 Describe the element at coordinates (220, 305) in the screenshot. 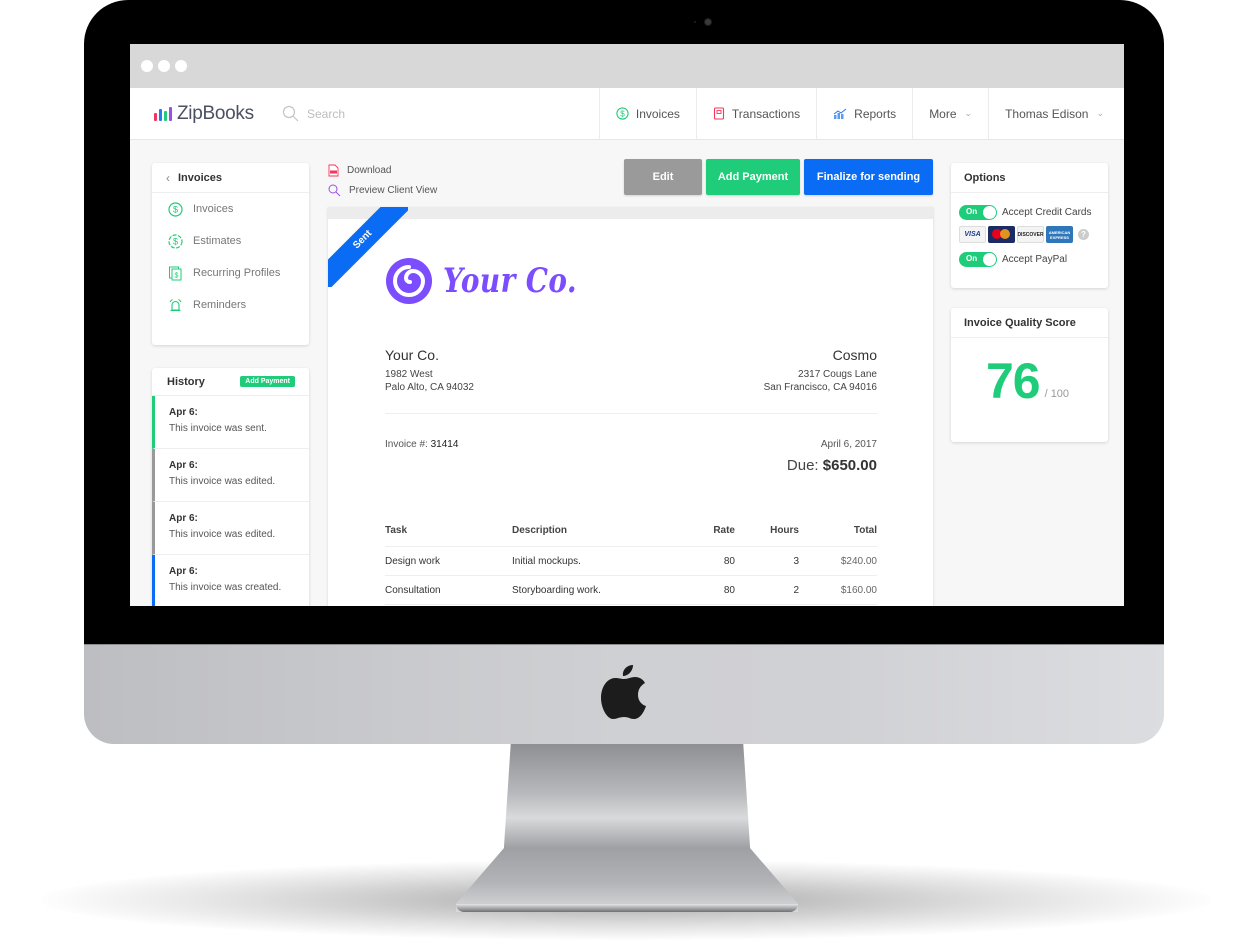

I see `sidebar-item-label: Reminders` at that location.